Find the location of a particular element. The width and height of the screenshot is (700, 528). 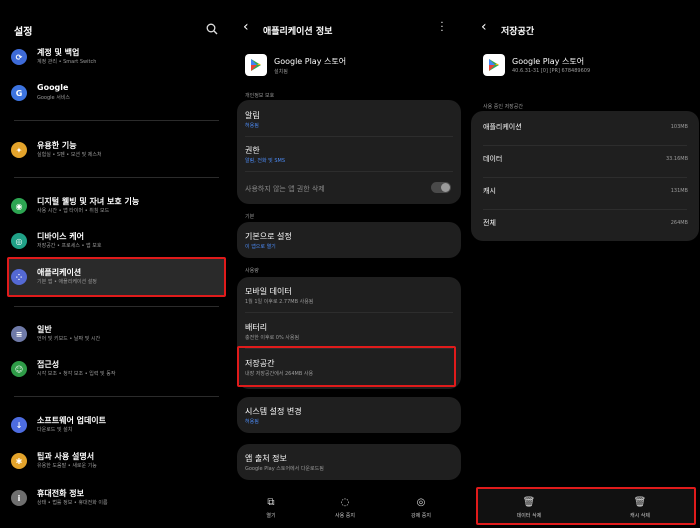

item-title: 계정 및 백업 is located at coordinates (58, 52).